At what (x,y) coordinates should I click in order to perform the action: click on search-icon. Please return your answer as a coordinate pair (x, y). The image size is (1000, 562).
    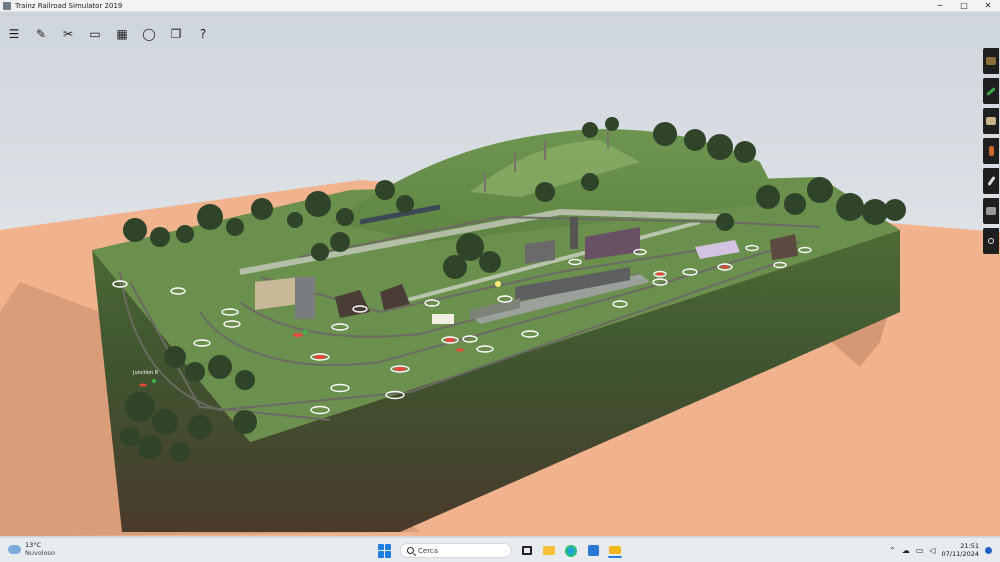
    Looking at the image, I should click on (410, 550).